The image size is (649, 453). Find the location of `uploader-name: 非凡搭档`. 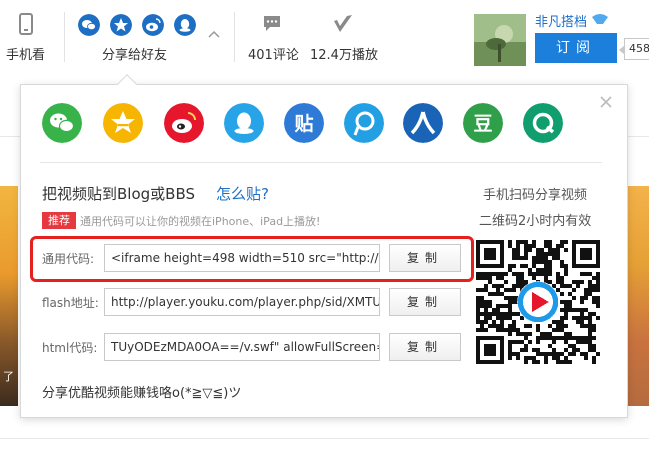

uploader-name: 非凡搭档 is located at coordinates (572, 20).